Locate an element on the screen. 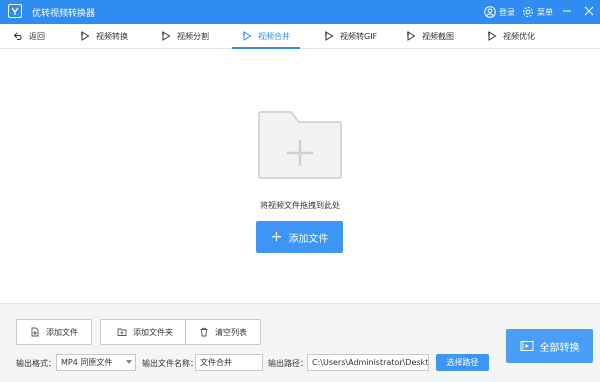 The width and height of the screenshot is (600, 382). app-title: 优转视频转换器 is located at coordinates (64, 14).